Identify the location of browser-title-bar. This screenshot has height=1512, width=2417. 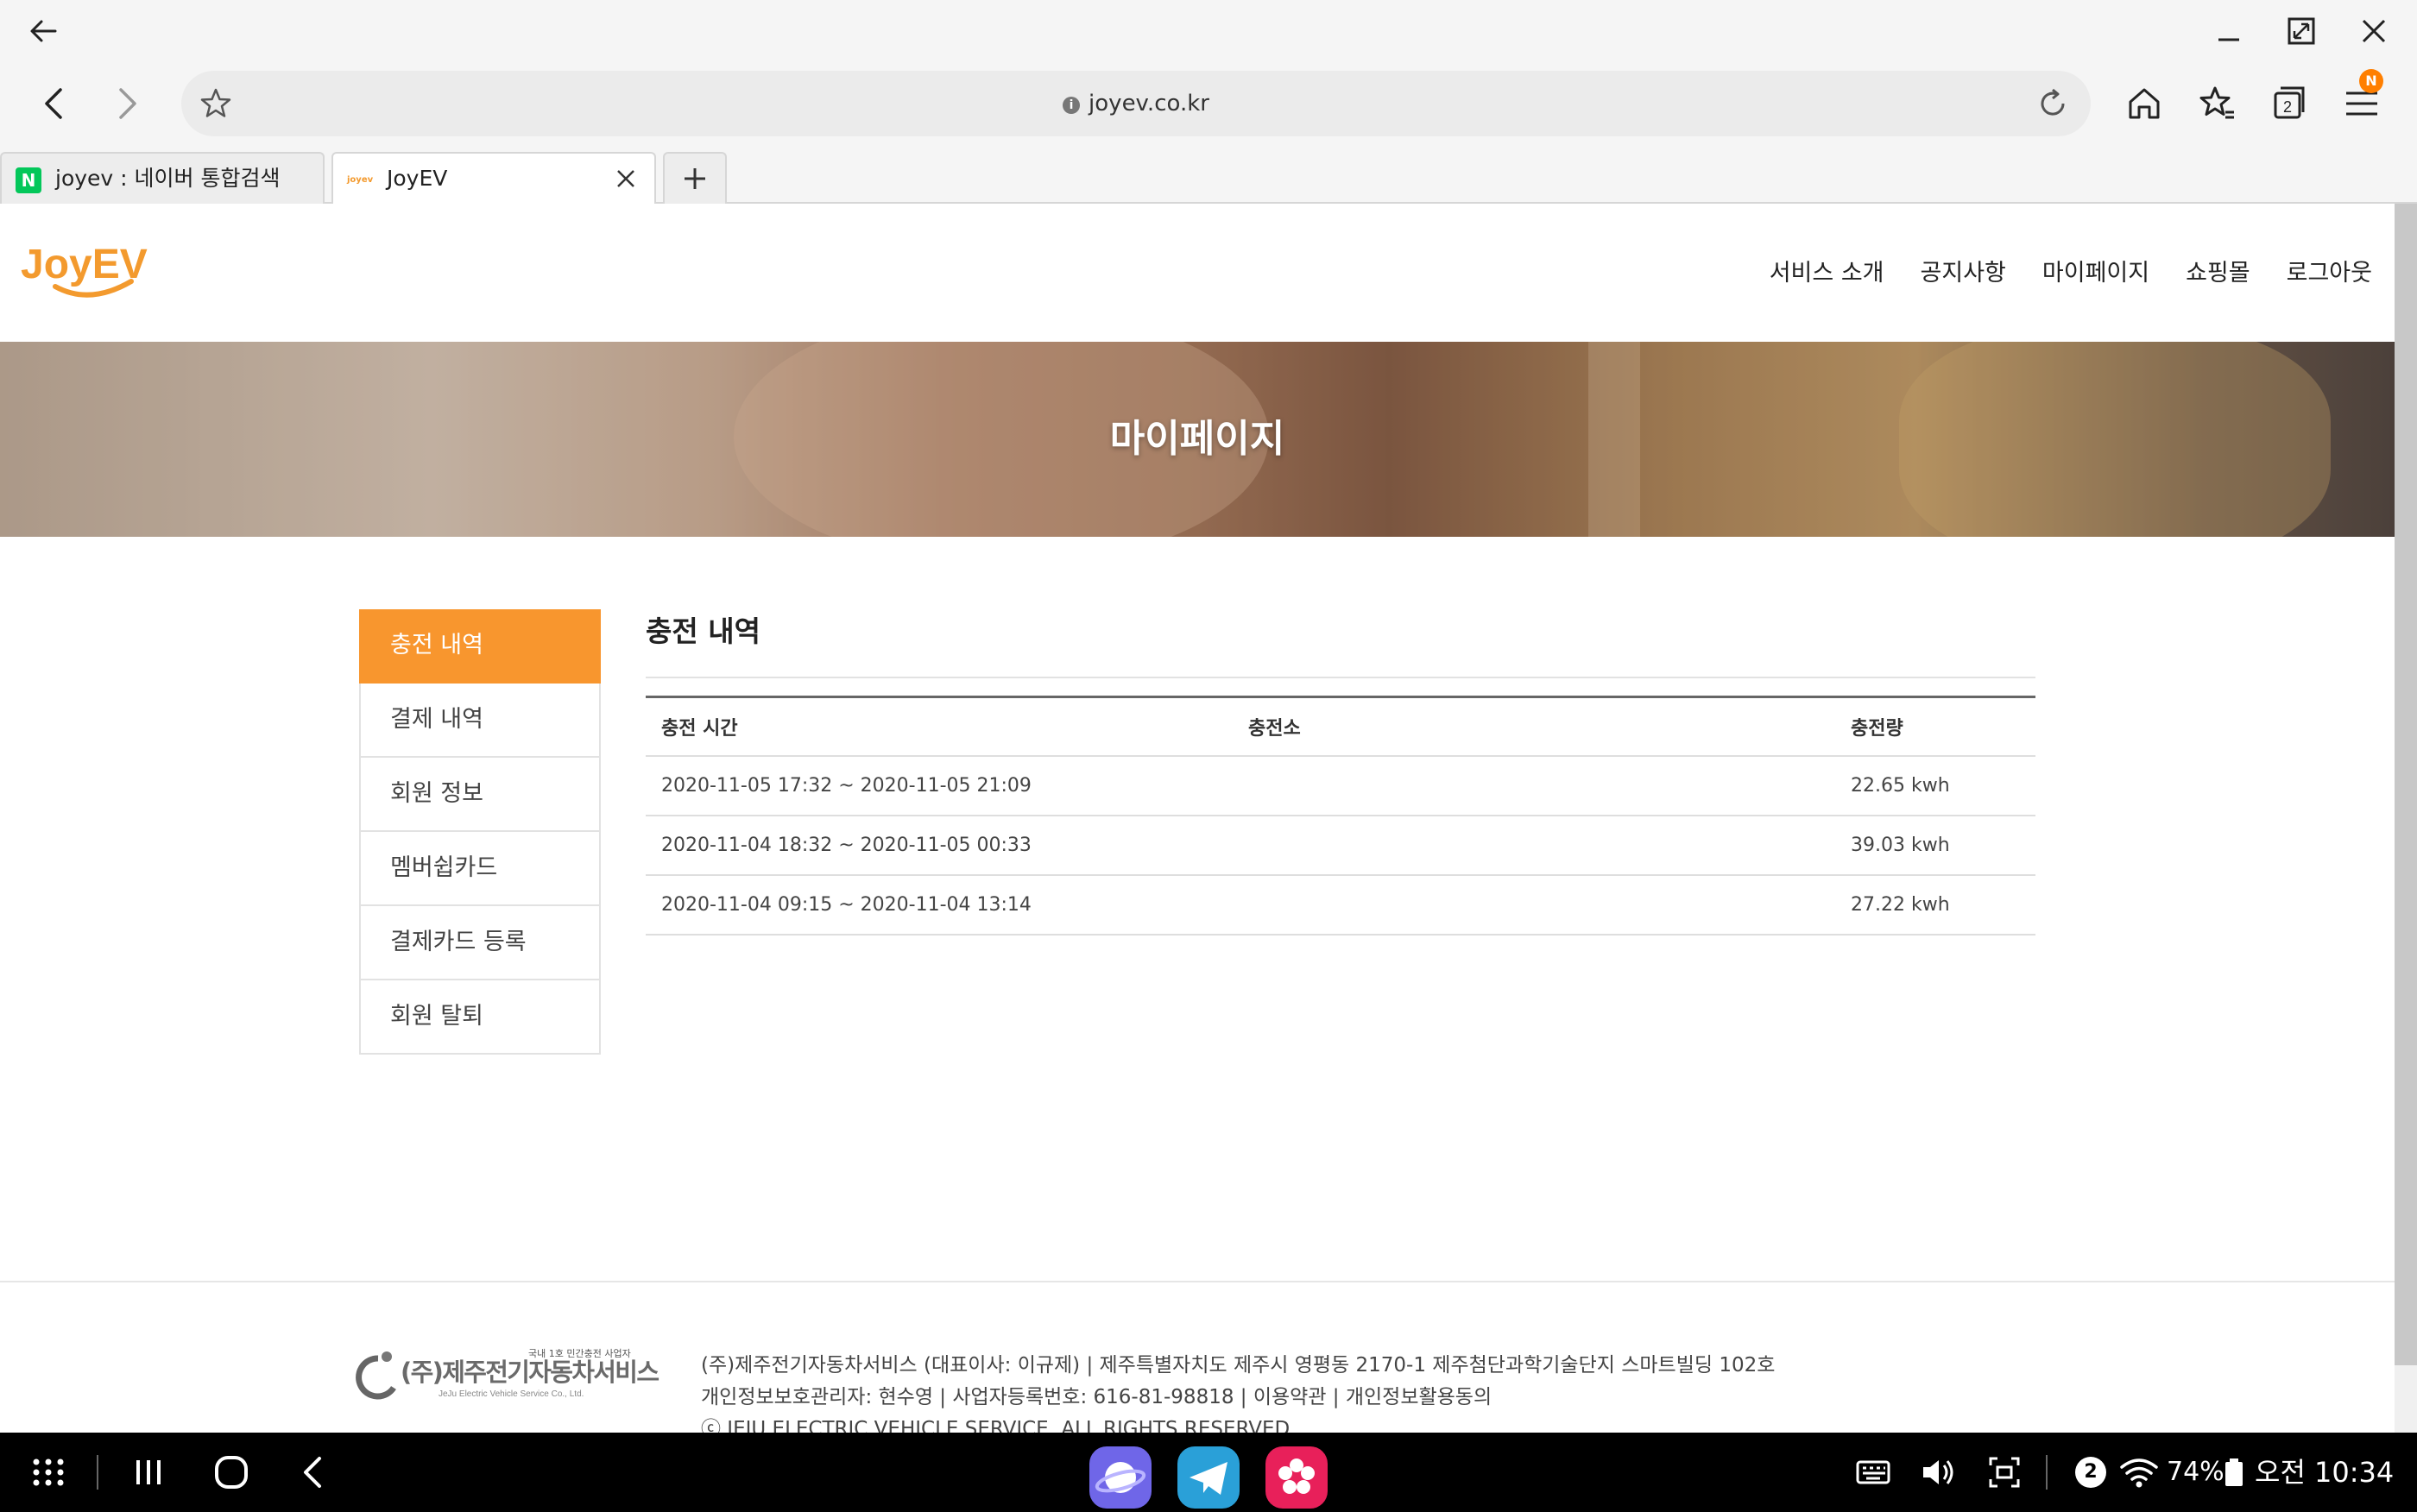
(1208, 30).